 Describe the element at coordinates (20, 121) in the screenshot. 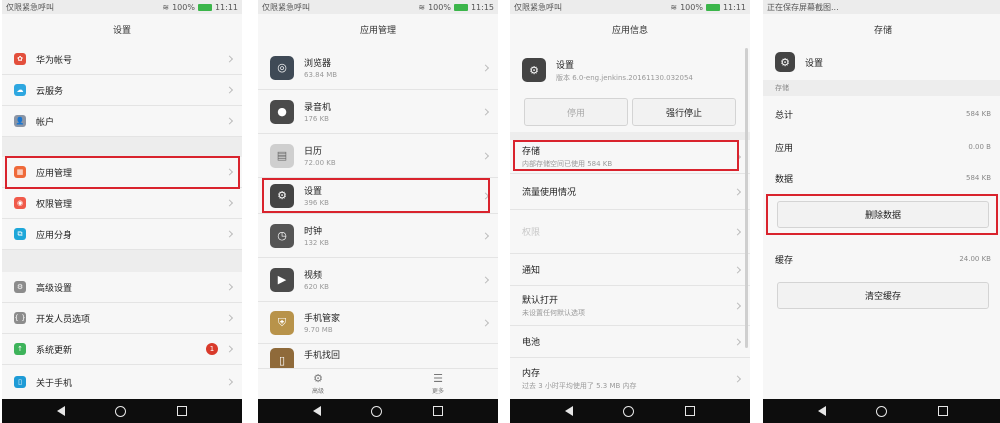

I see `account-icon: 👤` at that location.